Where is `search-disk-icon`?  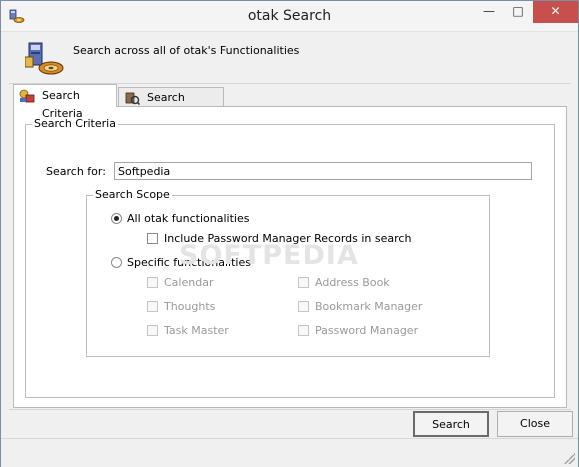
search-disk-icon is located at coordinates (44, 58).